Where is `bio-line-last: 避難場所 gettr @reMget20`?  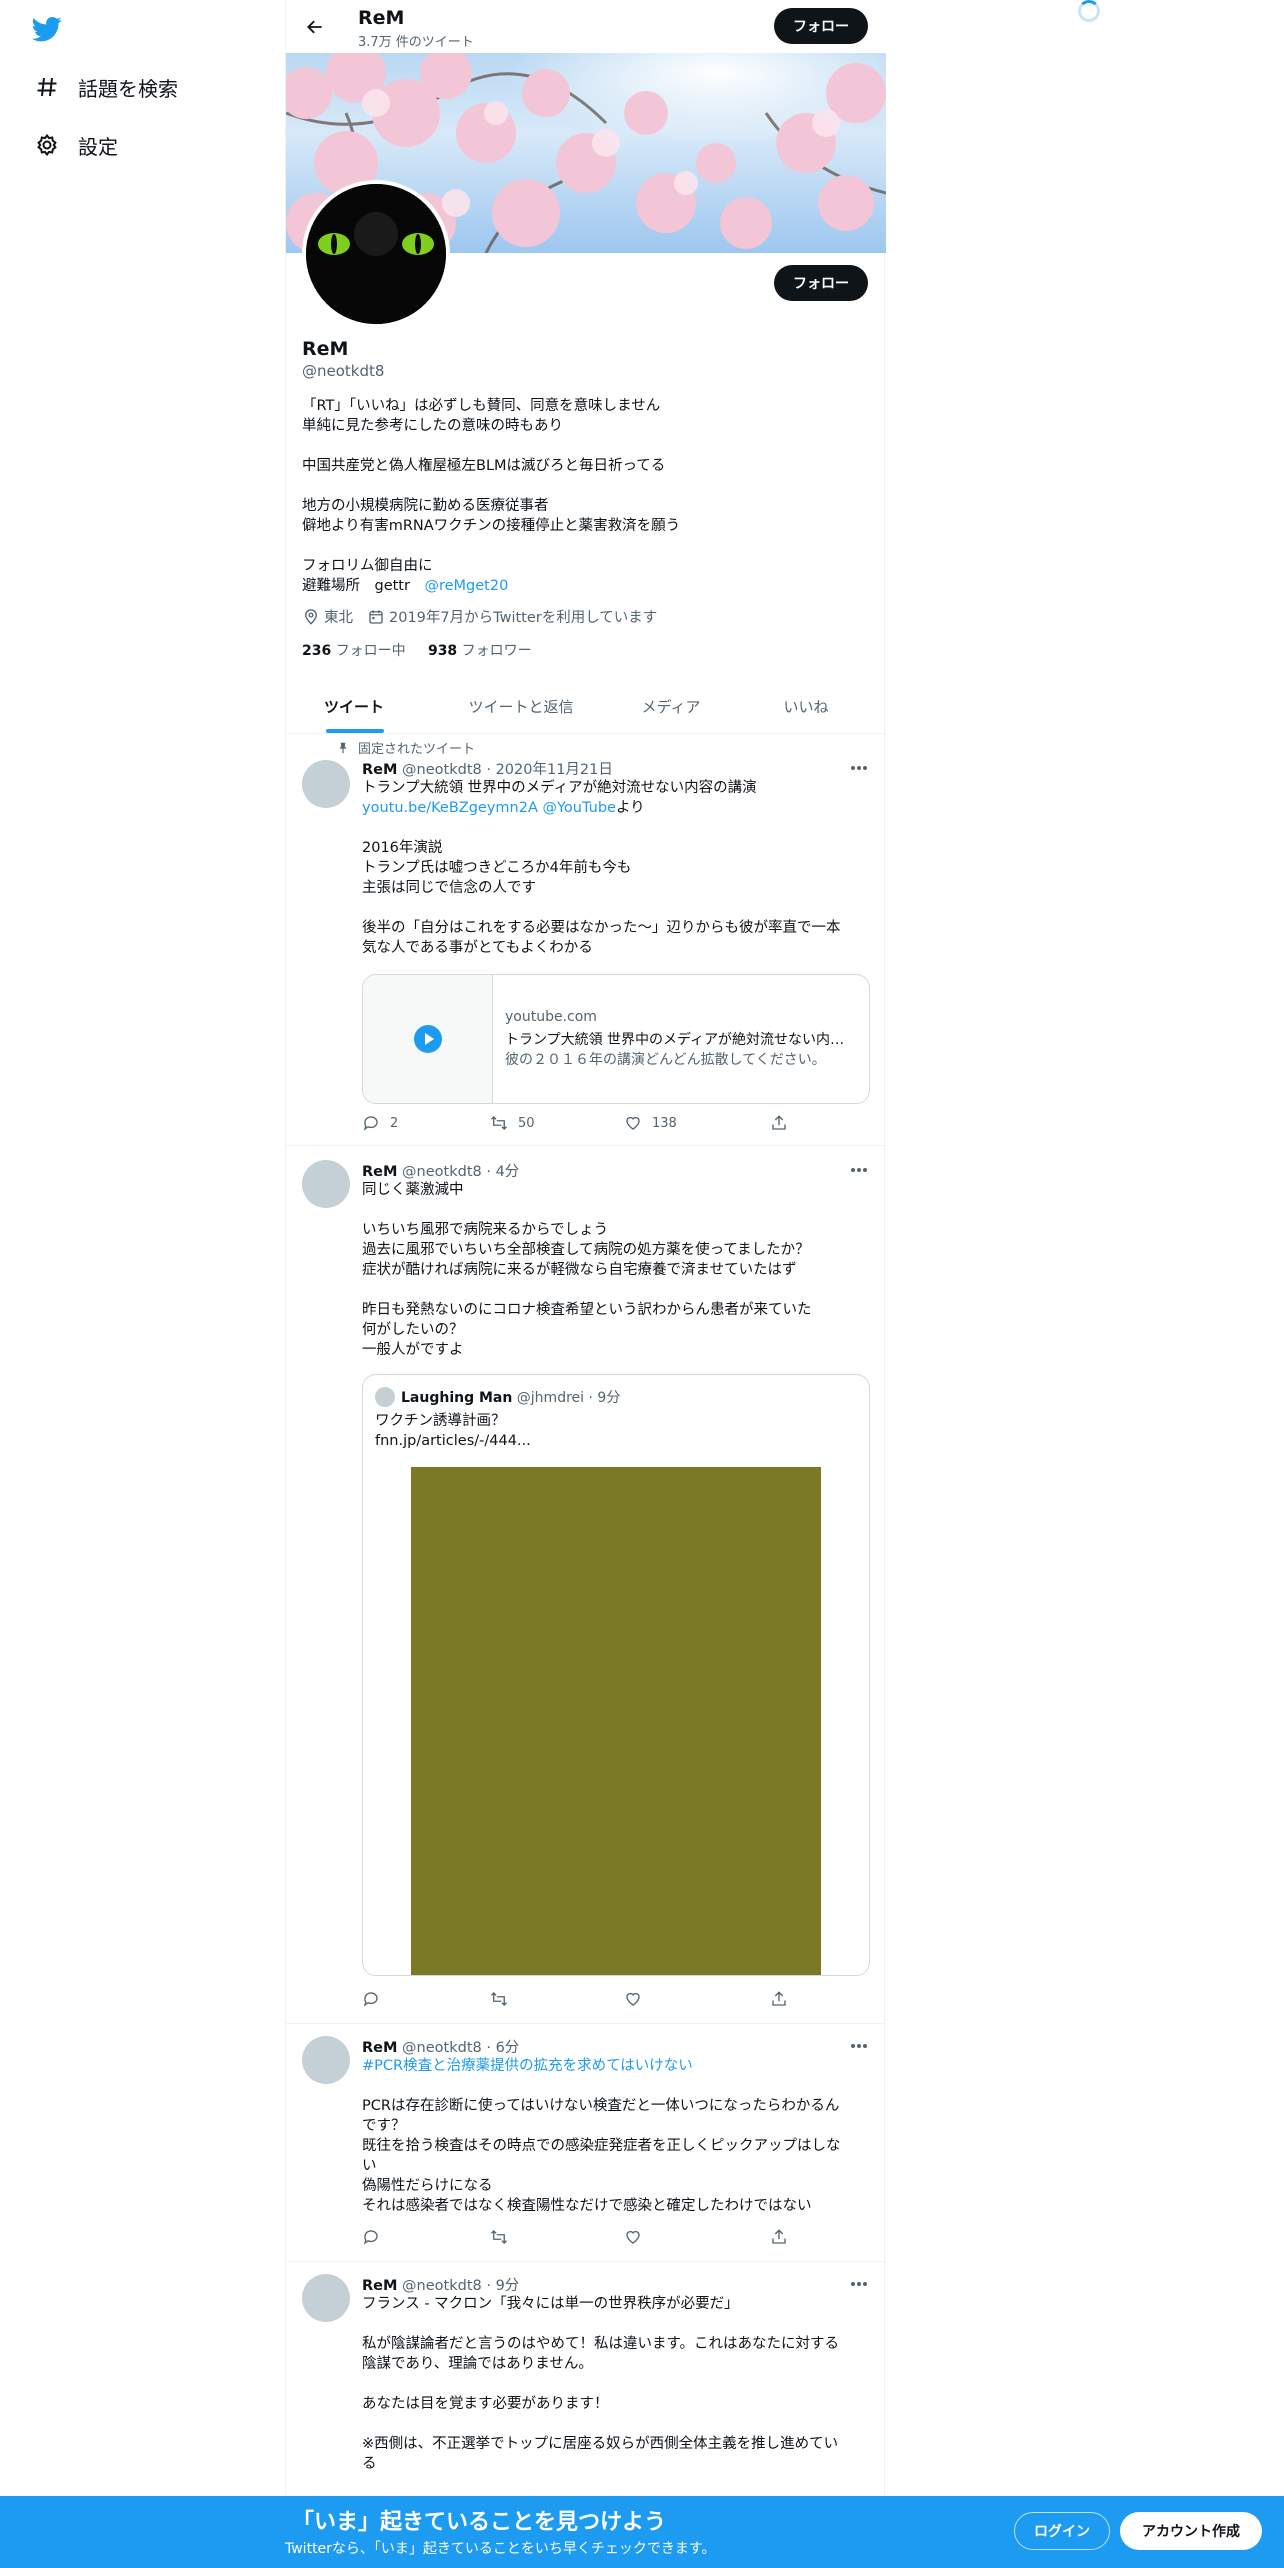
bio-line-last: 避難場所 gettr @reMget20 is located at coordinates (587, 586).